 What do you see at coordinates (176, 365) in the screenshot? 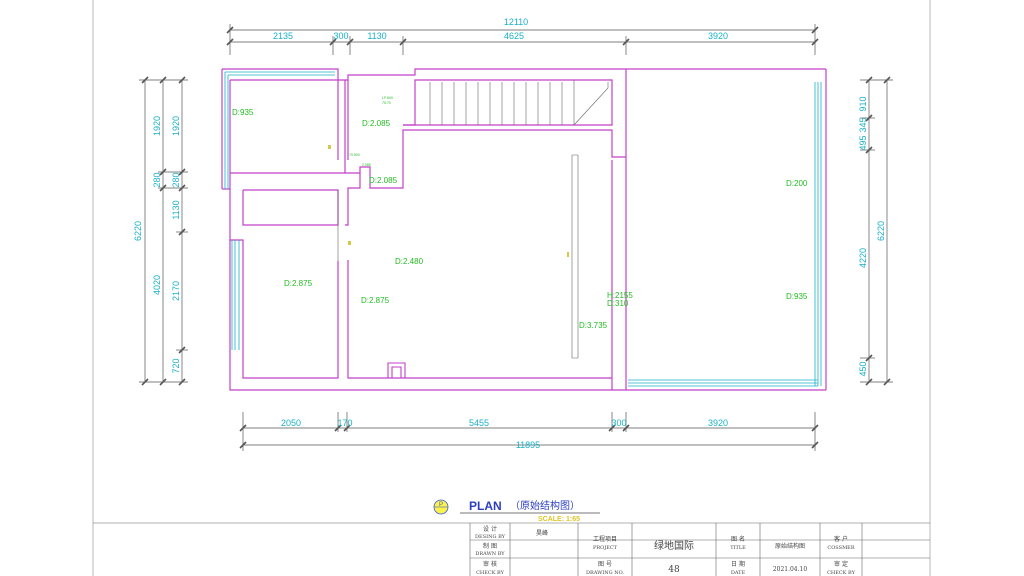
I see `left-inner-dim-5: 720` at bounding box center [176, 365].